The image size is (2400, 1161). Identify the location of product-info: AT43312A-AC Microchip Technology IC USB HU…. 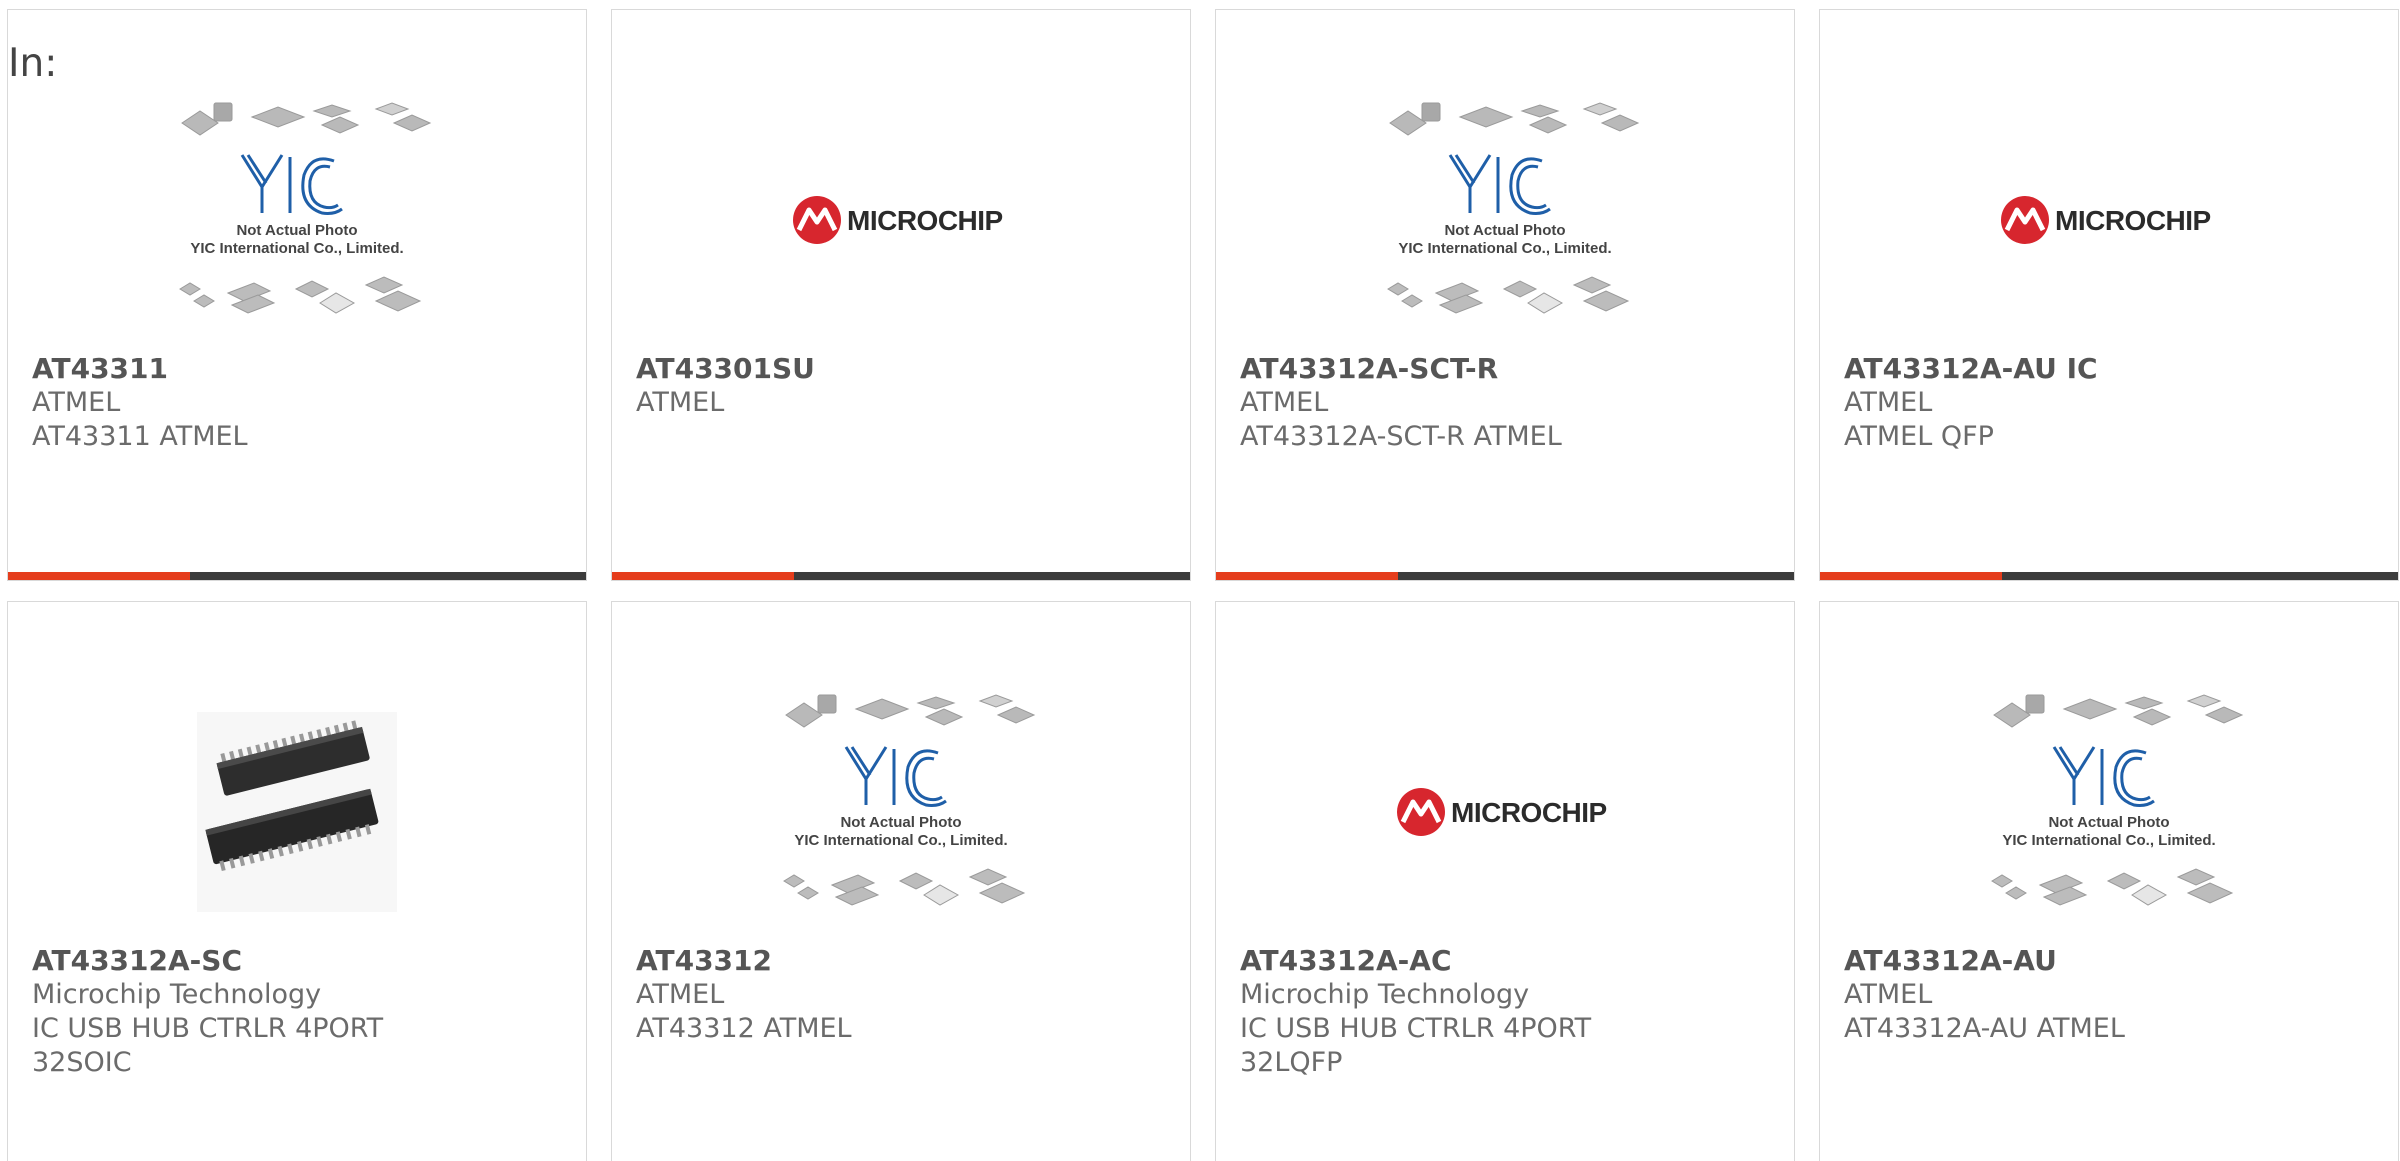
(1505, 1012).